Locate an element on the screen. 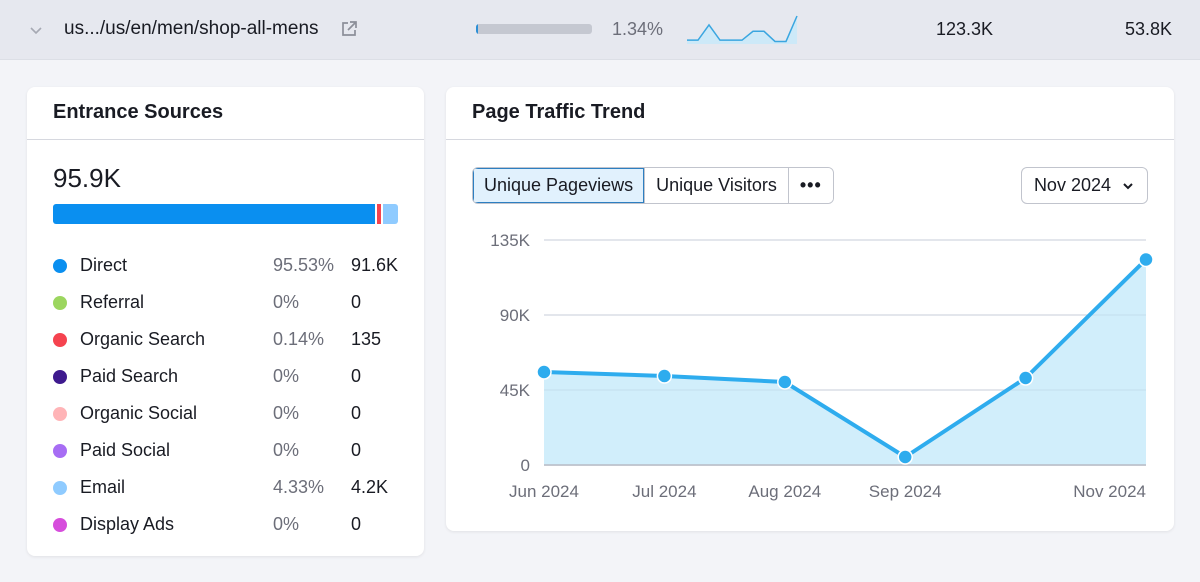 The image size is (1200, 582). x-tick-label: Sep 2024 is located at coordinates (905, 491).